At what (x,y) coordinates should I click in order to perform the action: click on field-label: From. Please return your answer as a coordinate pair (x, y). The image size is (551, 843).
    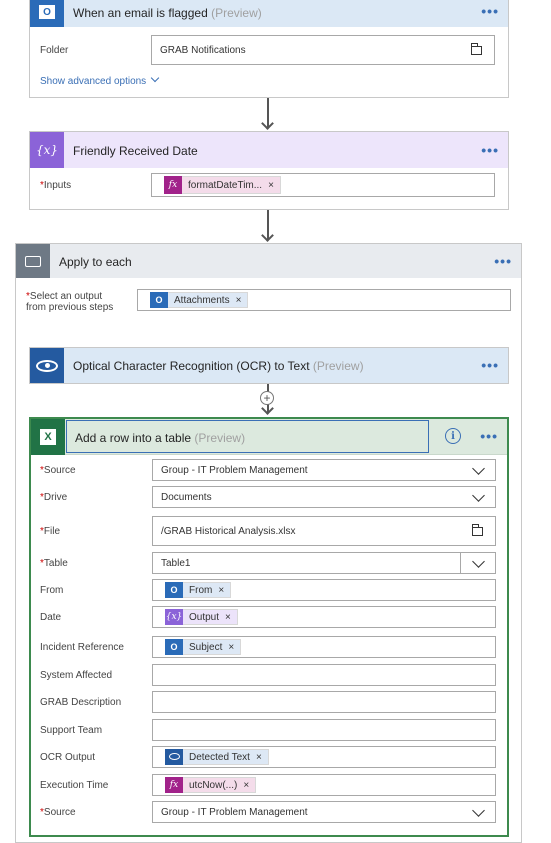
    Looking at the image, I should click on (52, 590).